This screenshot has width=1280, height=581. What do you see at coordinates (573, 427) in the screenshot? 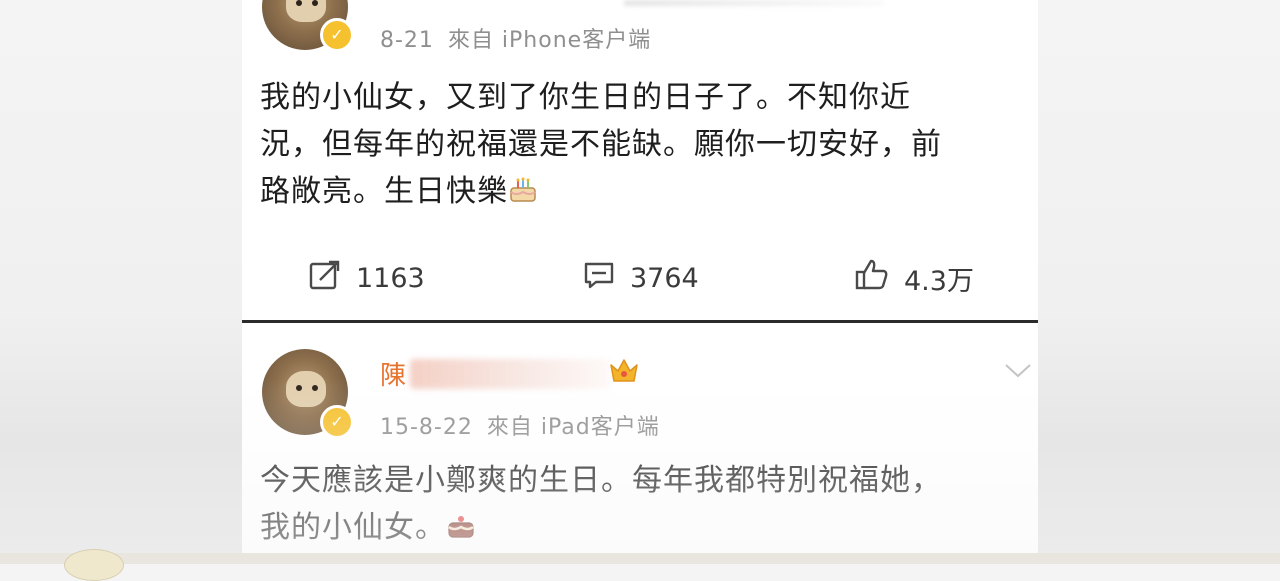
I see `post-source: 來自 iPad客户端` at bounding box center [573, 427].